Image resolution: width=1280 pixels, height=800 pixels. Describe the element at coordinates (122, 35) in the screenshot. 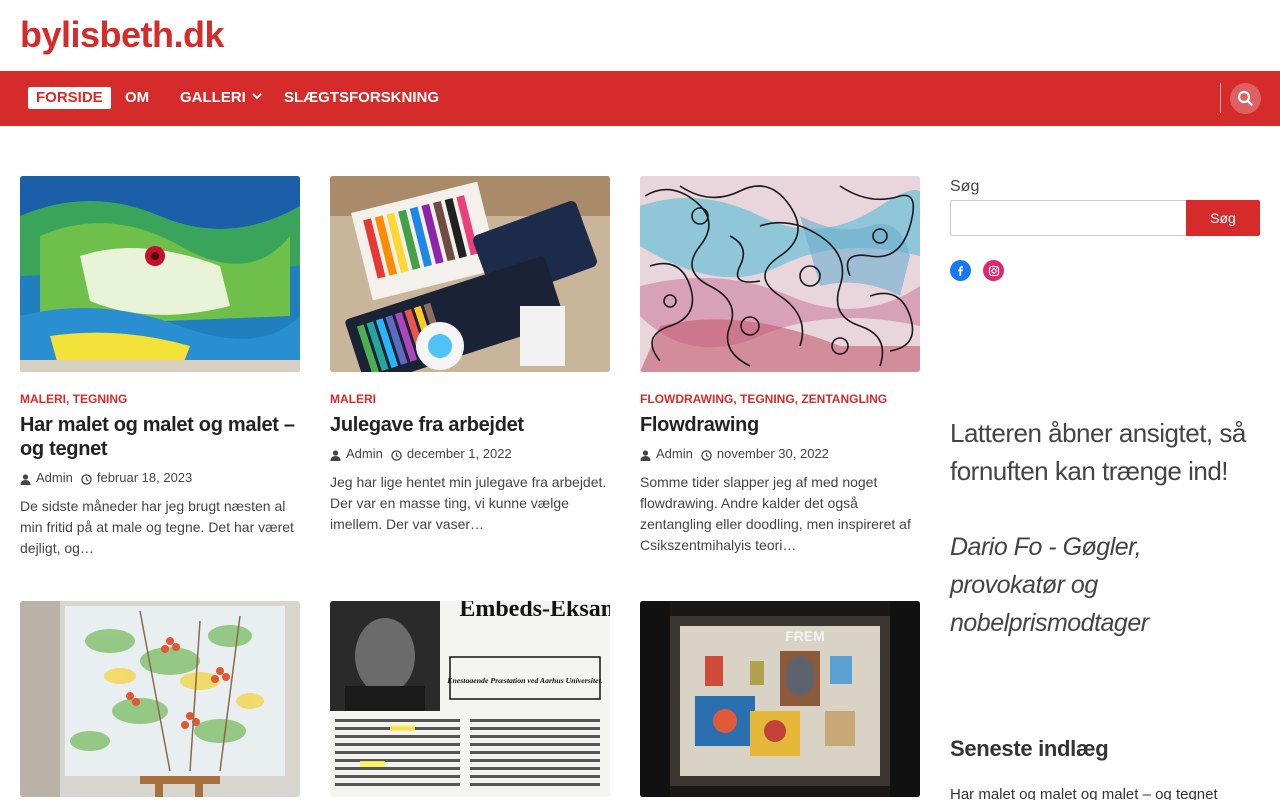

I see `site-title: bylisbeth.dk` at that location.